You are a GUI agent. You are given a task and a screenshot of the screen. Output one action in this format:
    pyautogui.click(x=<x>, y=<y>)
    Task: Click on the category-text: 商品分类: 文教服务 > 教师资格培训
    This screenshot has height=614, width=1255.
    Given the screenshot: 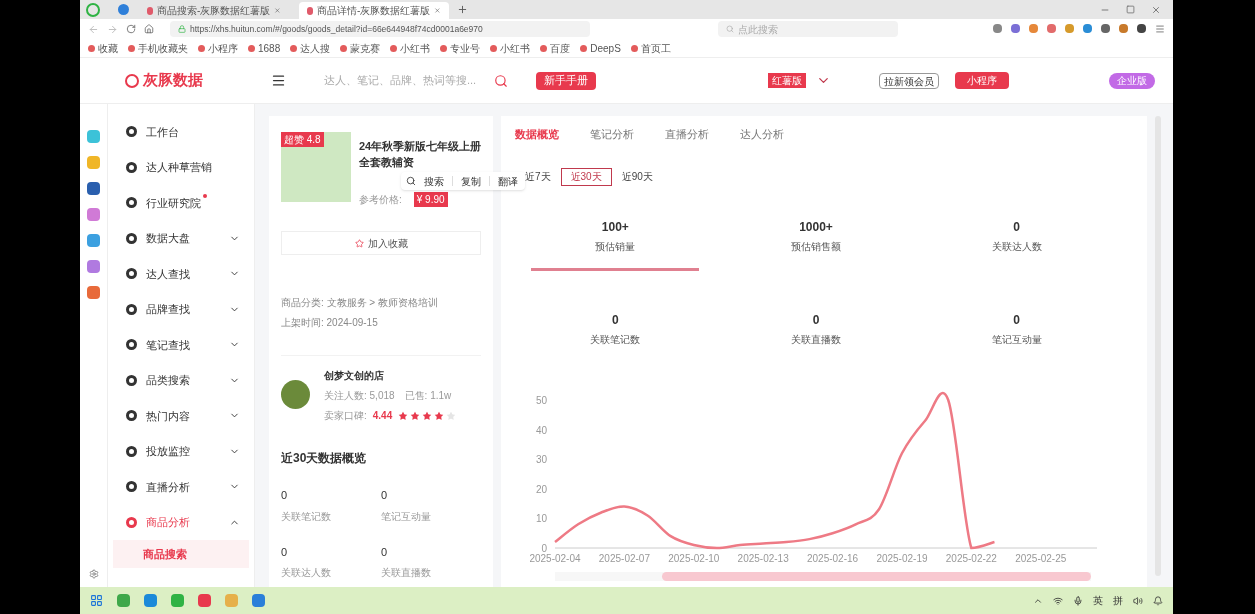 What is the action you would take?
    pyautogui.click(x=360, y=303)
    